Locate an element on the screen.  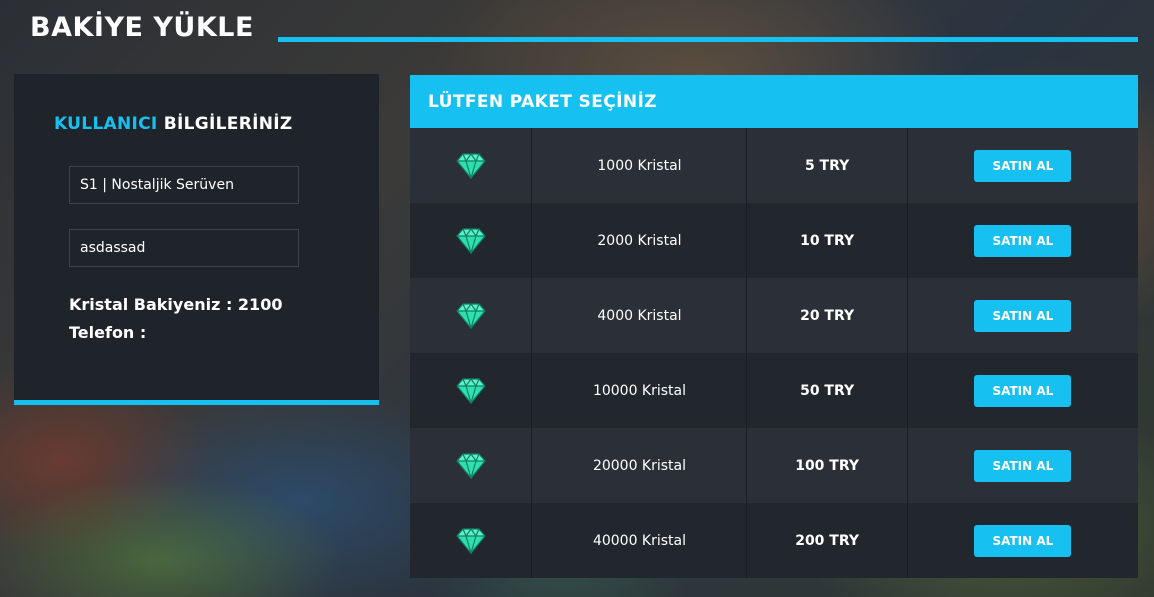
user-info-heading: KULLANICI BİLGİLERİNİZ is located at coordinates (173, 124).